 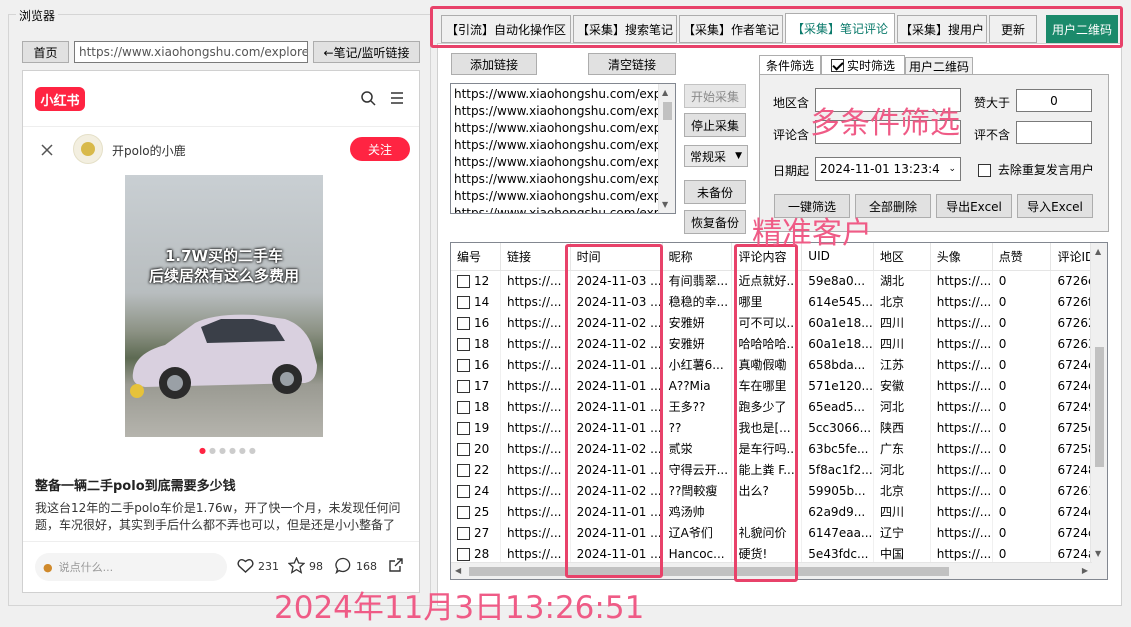 What do you see at coordinates (731, 29) in the screenshot?
I see `tab-author-notes: 【采集】作者笔记` at bounding box center [731, 29].